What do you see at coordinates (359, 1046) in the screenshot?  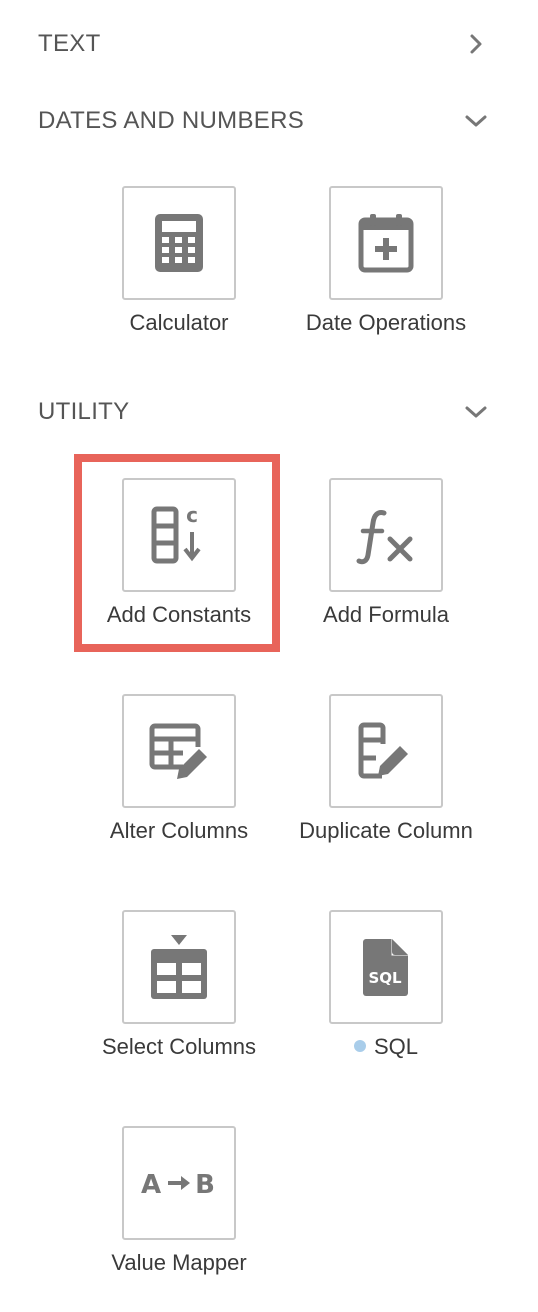 I see `status-dot` at bounding box center [359, 1046].